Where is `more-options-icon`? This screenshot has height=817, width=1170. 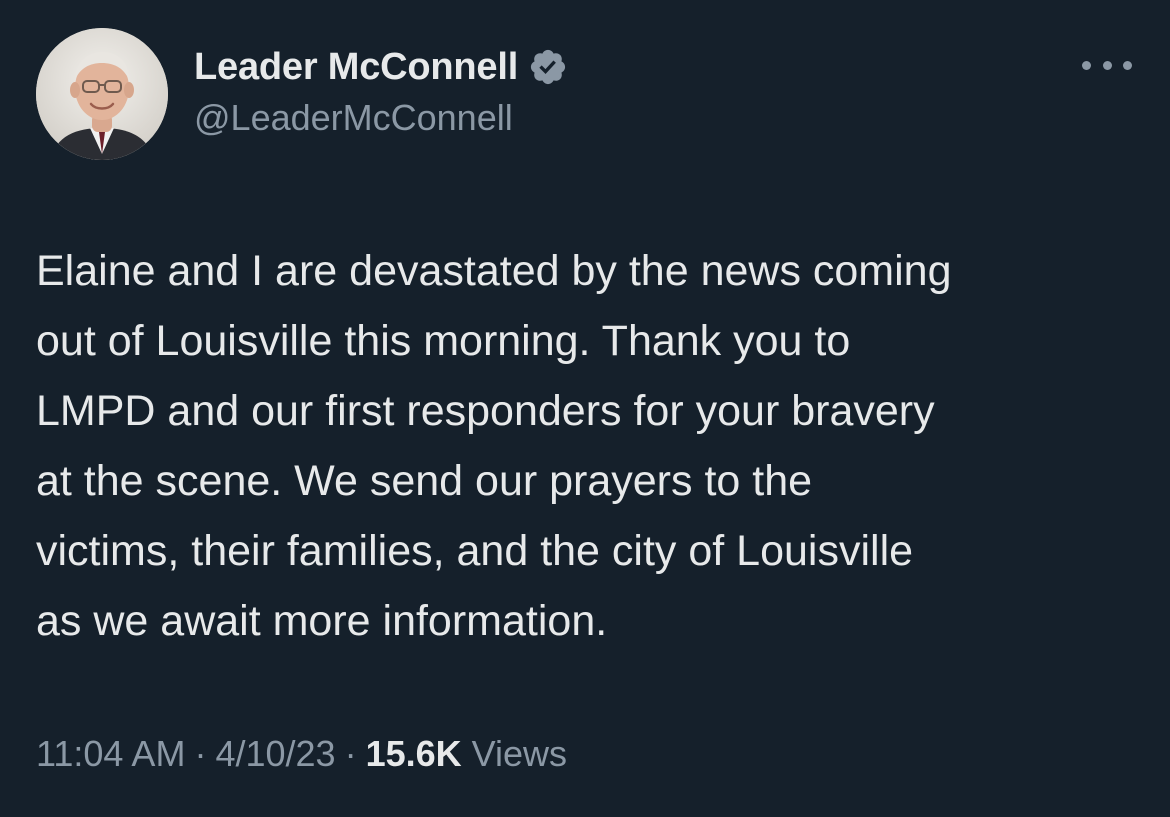 more-options-icon is located at coordinates (1107, 65).